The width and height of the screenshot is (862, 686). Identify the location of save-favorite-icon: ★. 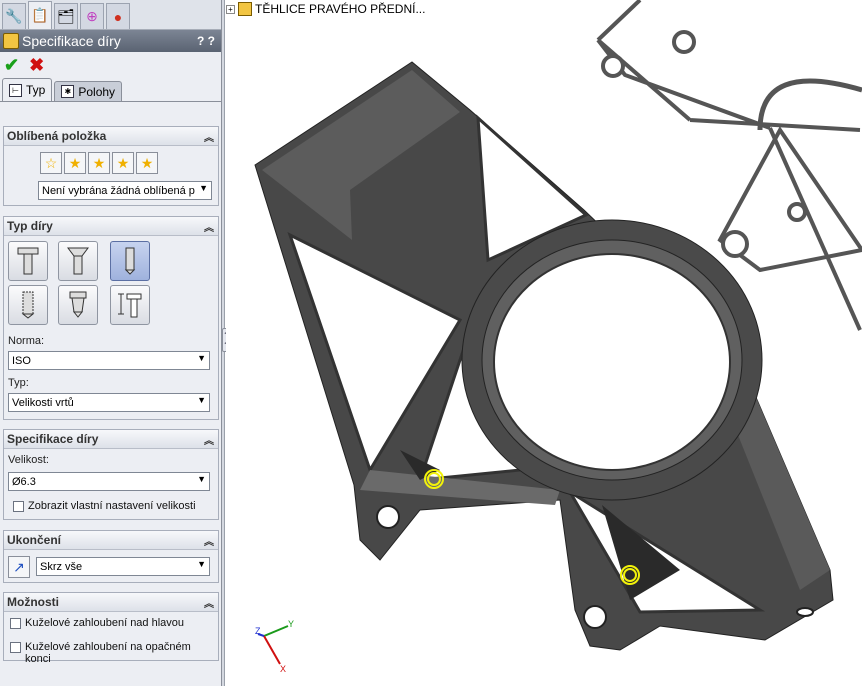
(123, 163).